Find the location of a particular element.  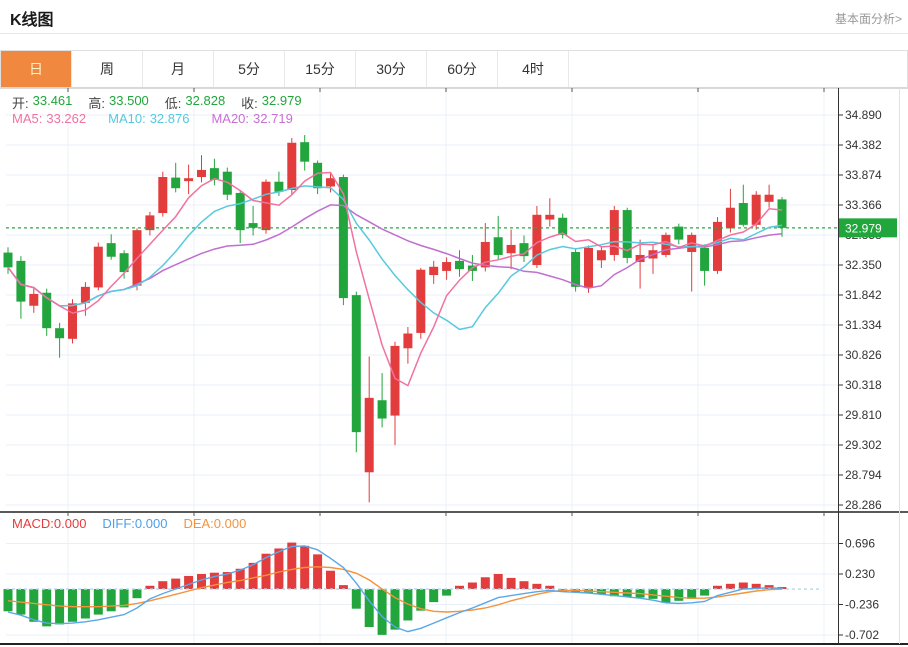

macd-y-axis-label: -0.702 is located at coordinates (862, 635).